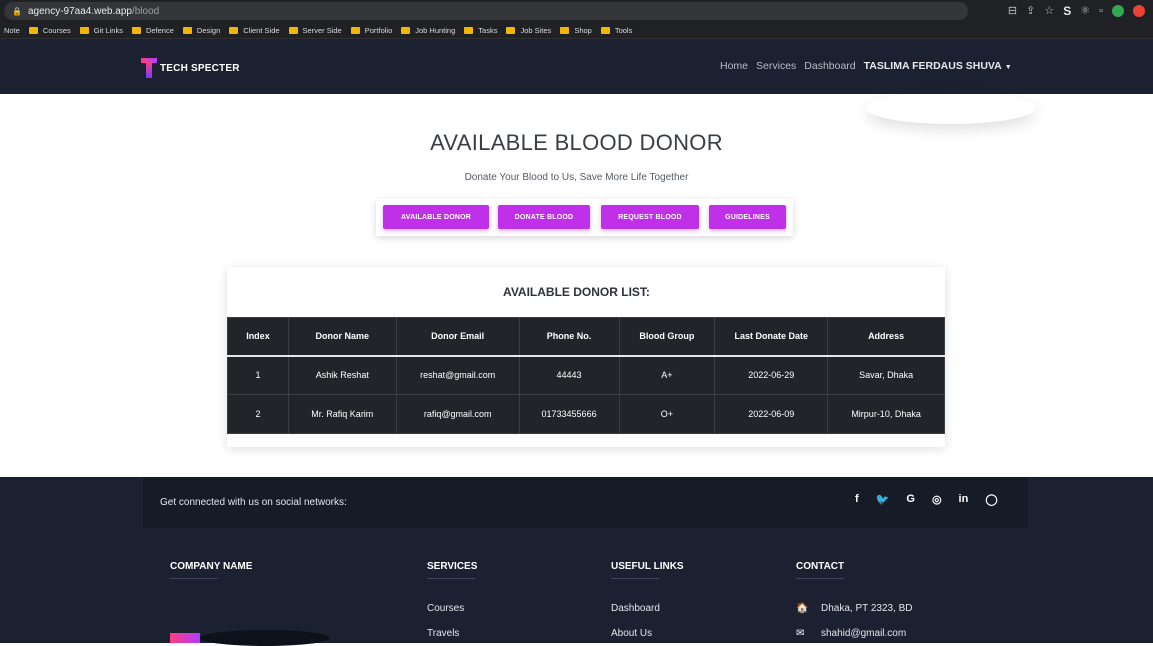 This screenshot has height=646, width=1153. I want to click on caret-down-icon: ▼, so click(1008, 67).